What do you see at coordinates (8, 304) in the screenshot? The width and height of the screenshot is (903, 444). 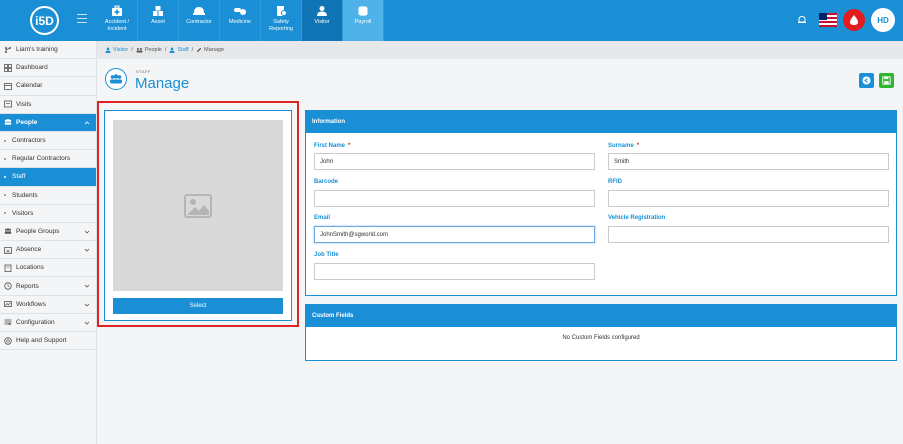 I see `workflows-icon` at bounding box center [8, 304].